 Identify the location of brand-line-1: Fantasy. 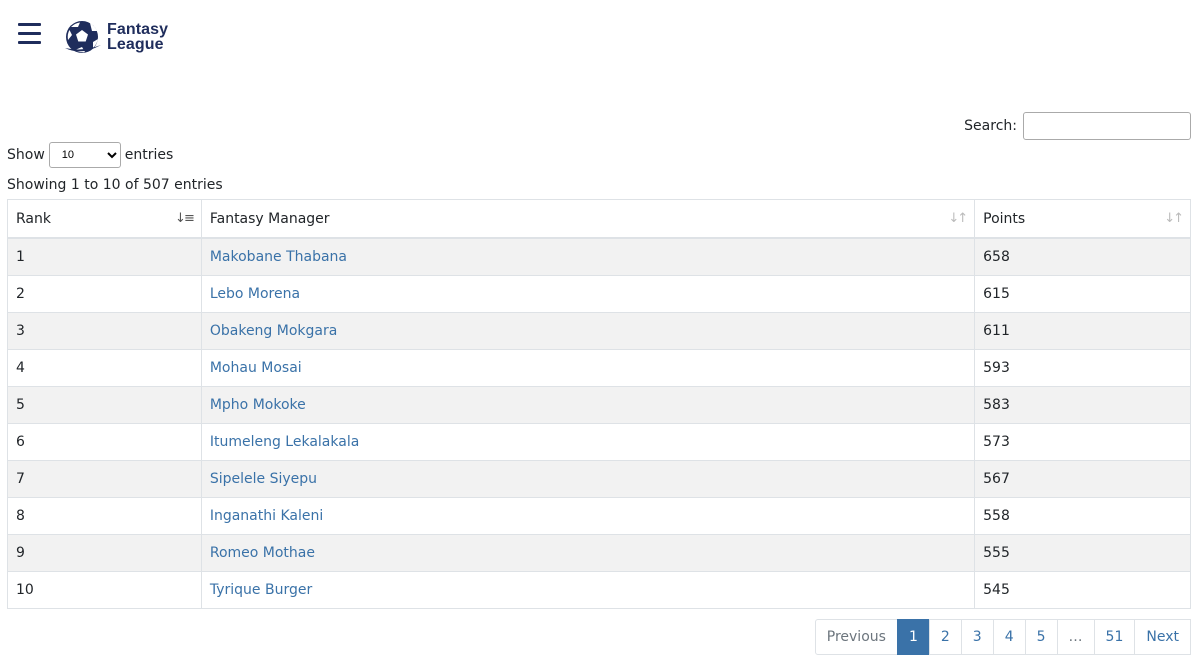
(138, 29).